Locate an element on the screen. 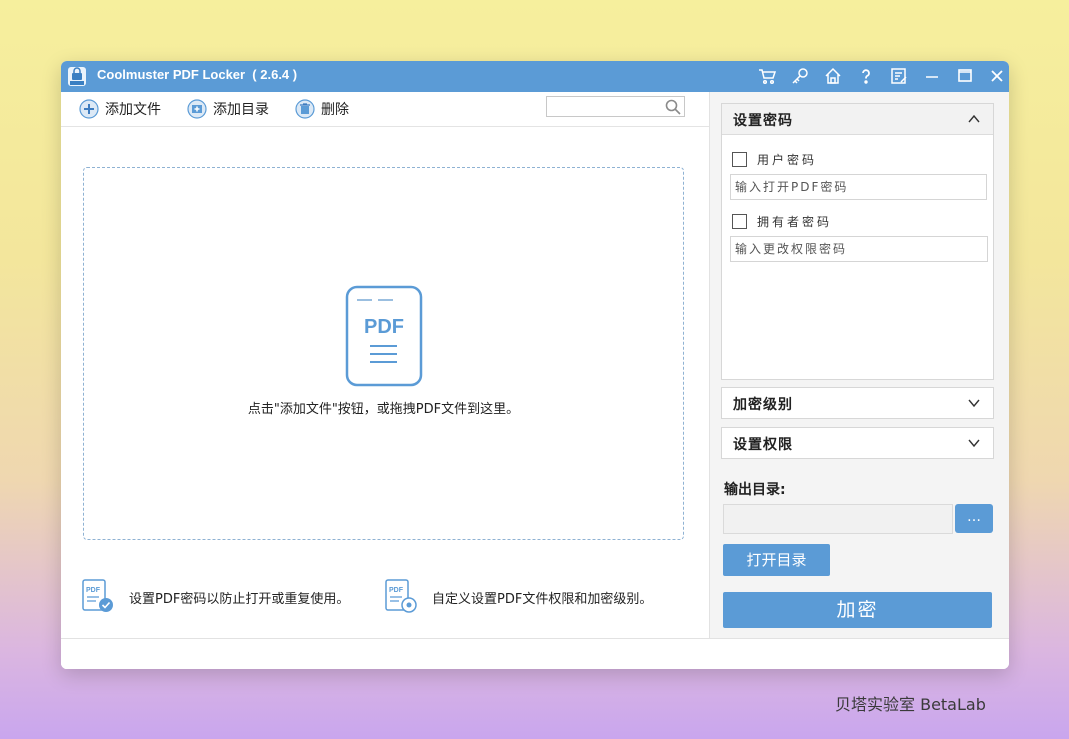 This screenshot has width=1069, height=739. minimize-icon is located at coordinates (932, 76).